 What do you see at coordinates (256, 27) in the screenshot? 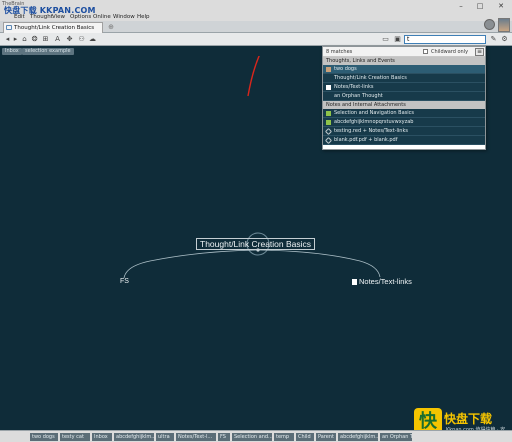
I see `tab-bar: Thought/Link Creation Basics ⊕` at bounding box center [256, 27].